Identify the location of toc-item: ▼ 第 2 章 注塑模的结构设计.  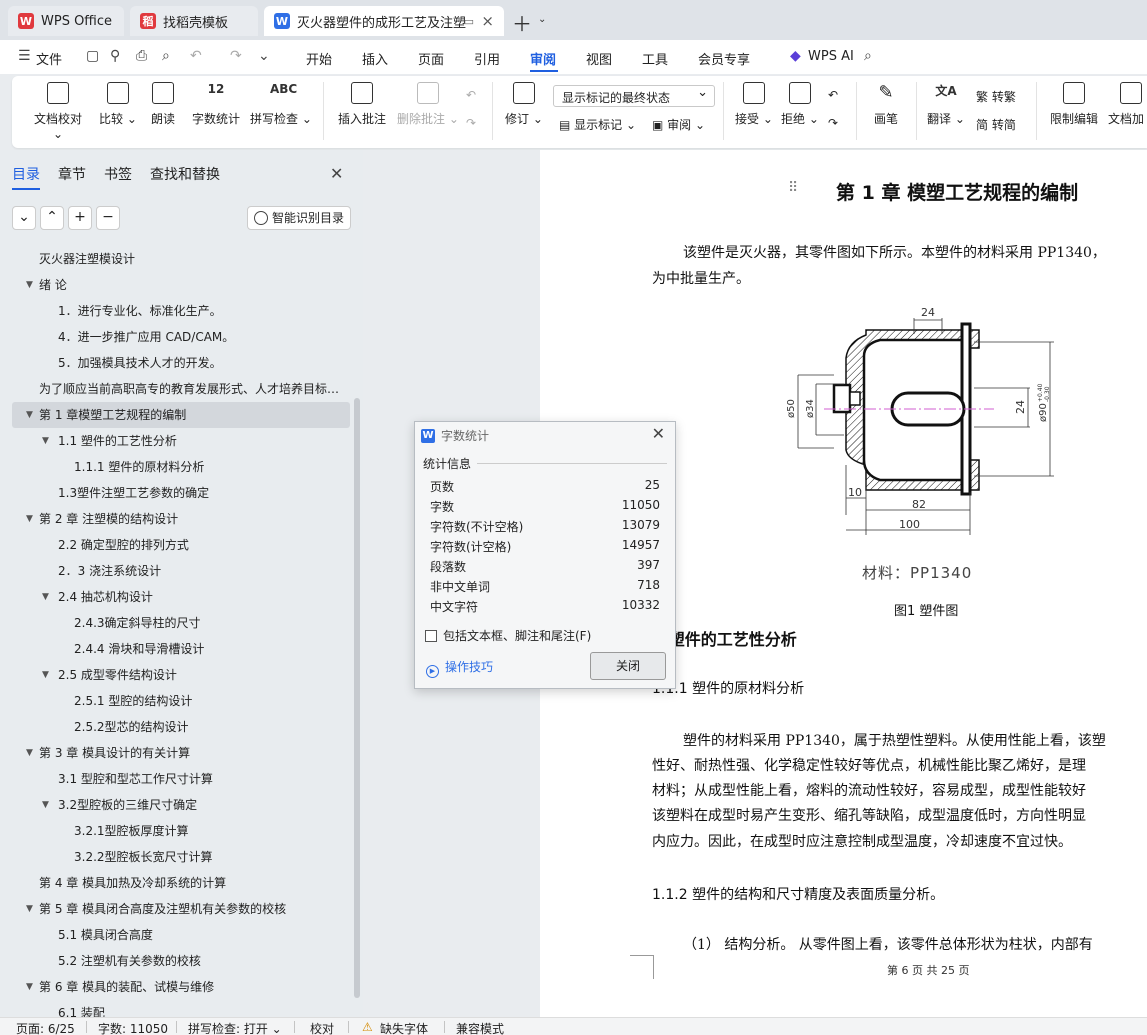
(181, 519).